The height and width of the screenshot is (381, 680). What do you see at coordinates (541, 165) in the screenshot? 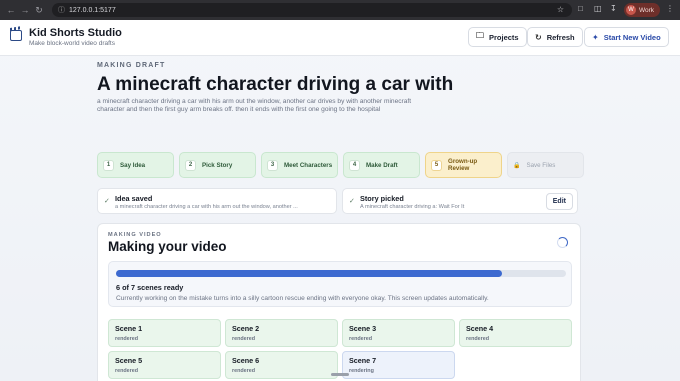
I see `step-label: Save Files` at bounding box center [541, 165].